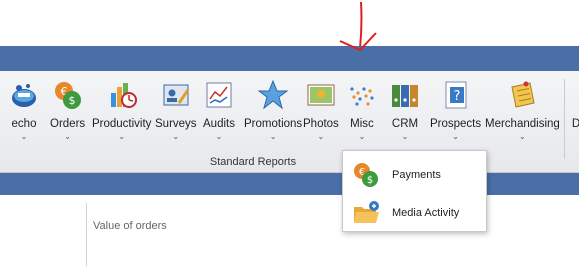 The width and height of the screenshot is (579, 266). What do you see at coordinates (522, 124) in the screenshot?
I see `ribbon-label: Merchandising` at bounding box center [522, 124].